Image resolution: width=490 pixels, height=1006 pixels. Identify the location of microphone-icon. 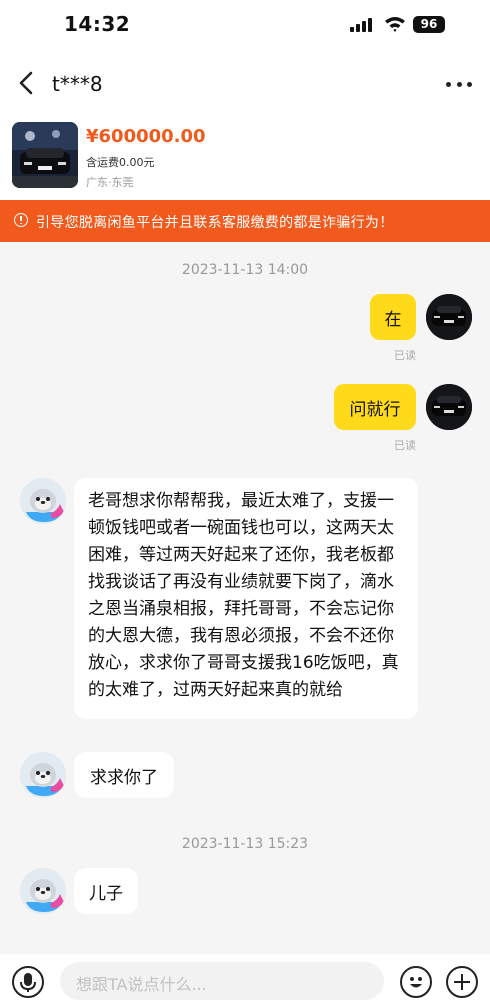
(28, 982).